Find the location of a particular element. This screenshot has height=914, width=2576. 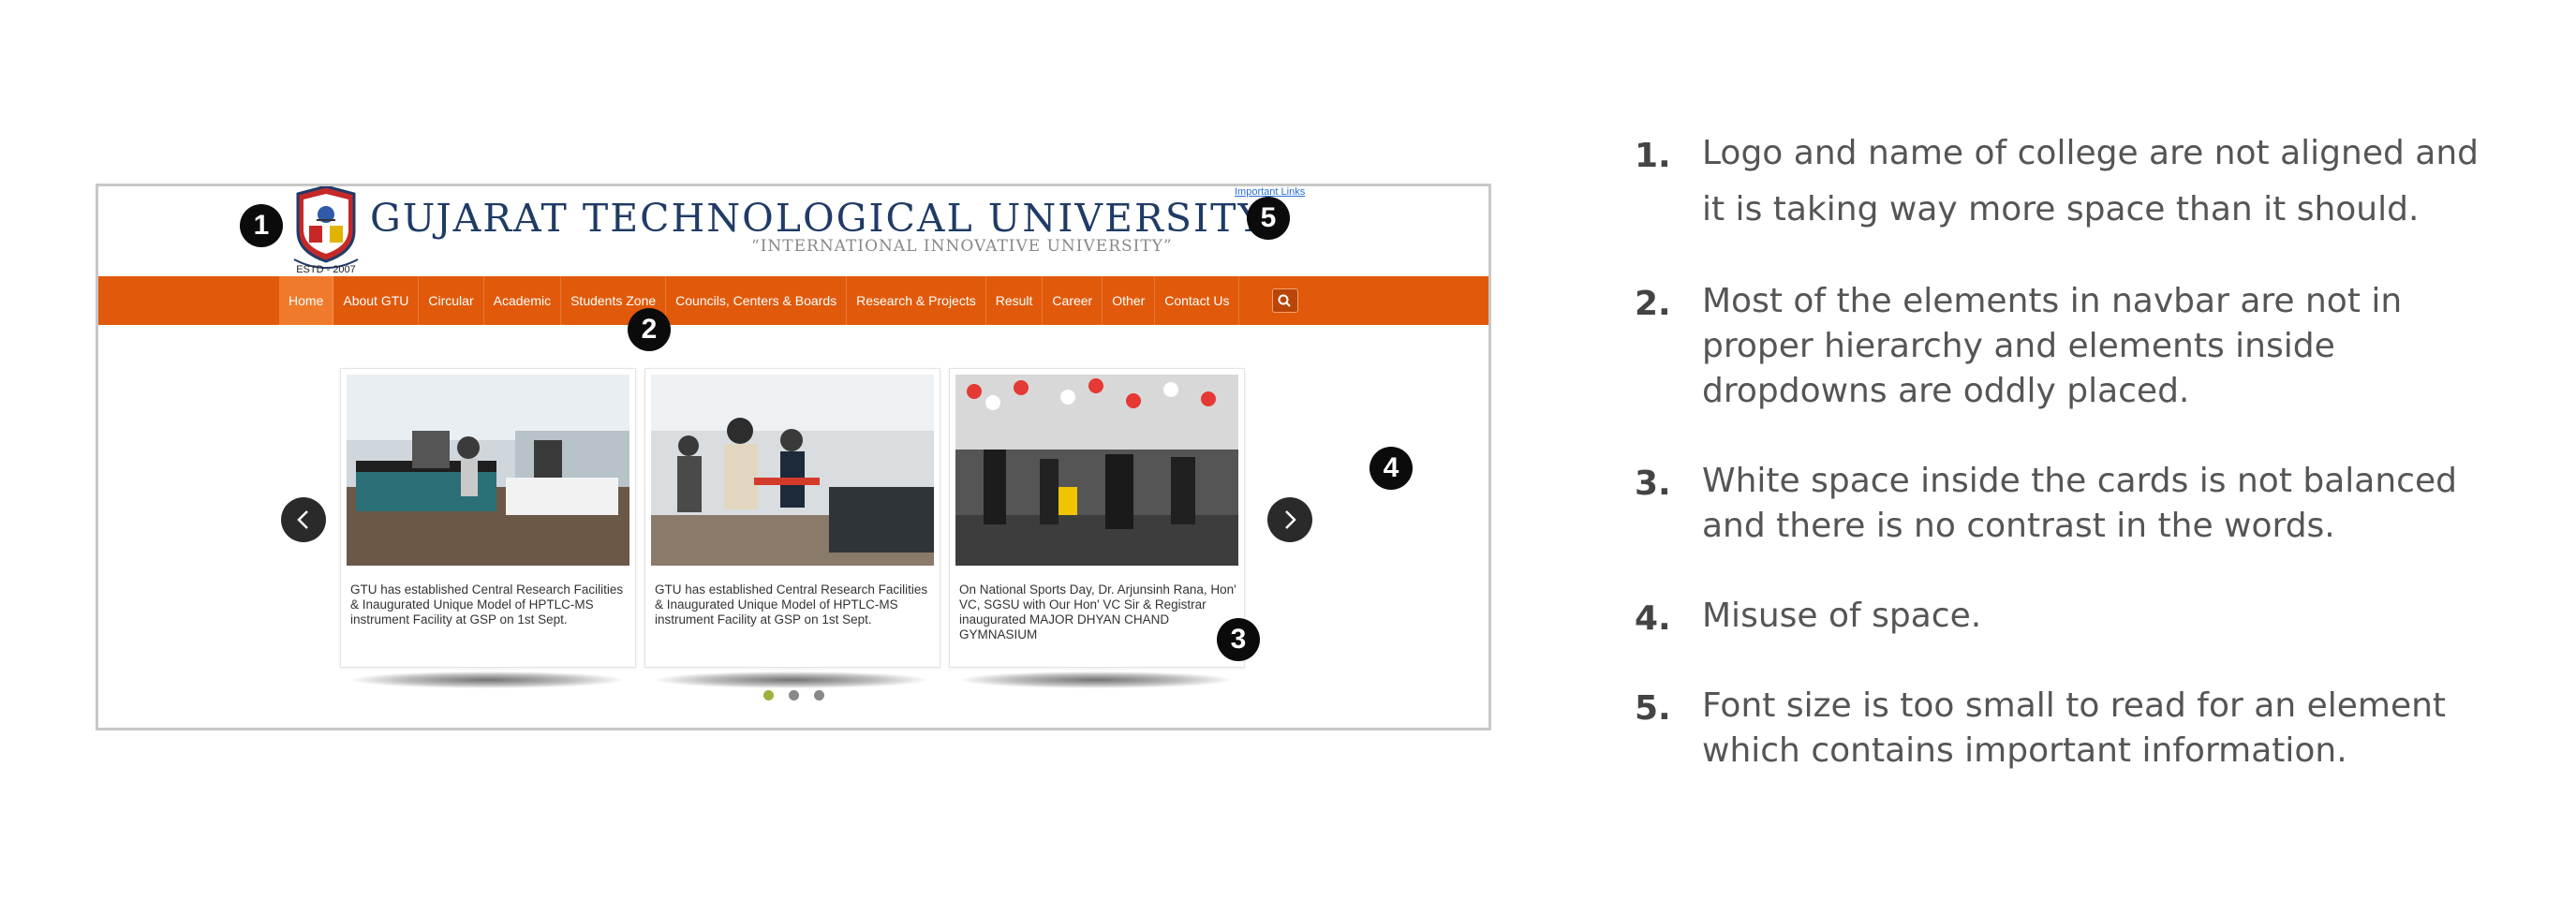

note-number: 3. is located at coordinates (1653, 484).